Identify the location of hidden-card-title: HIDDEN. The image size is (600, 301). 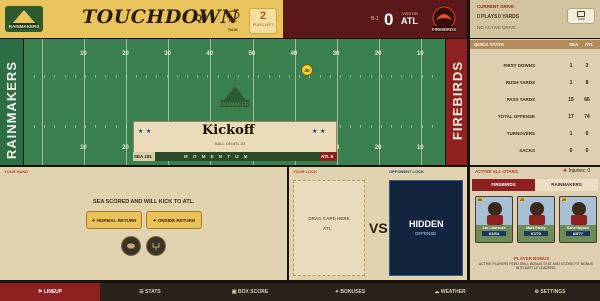
(426, 224).